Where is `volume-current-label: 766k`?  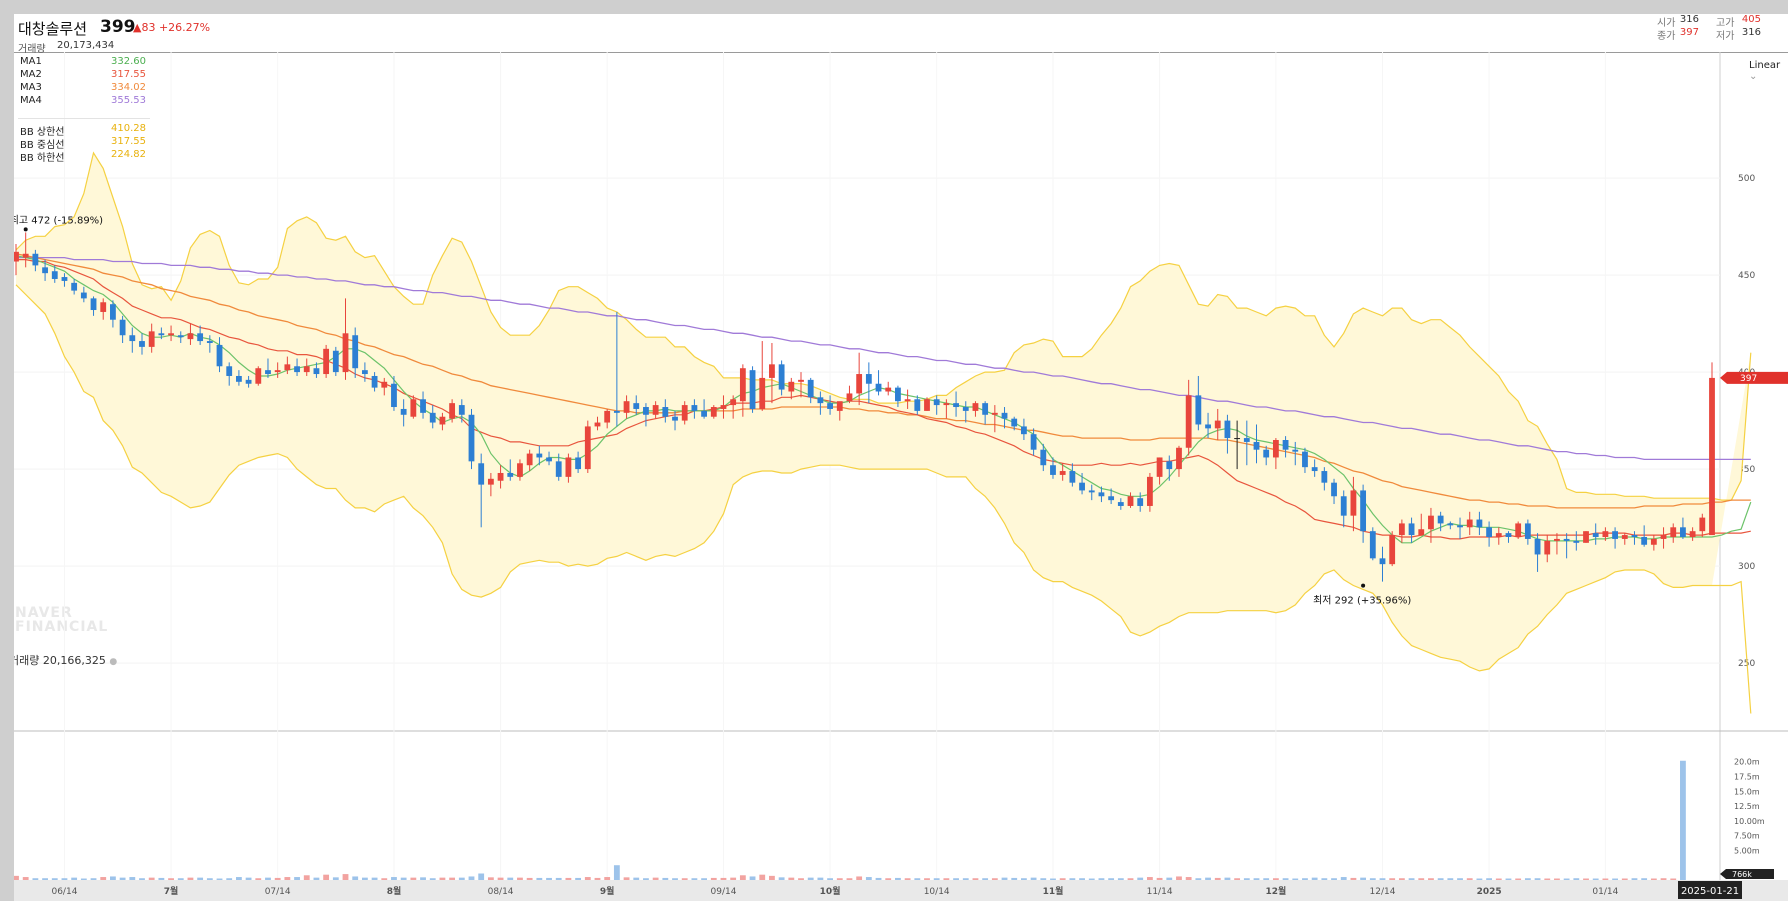
volume-current-label: 766k is located at coordinates (1742, 874).